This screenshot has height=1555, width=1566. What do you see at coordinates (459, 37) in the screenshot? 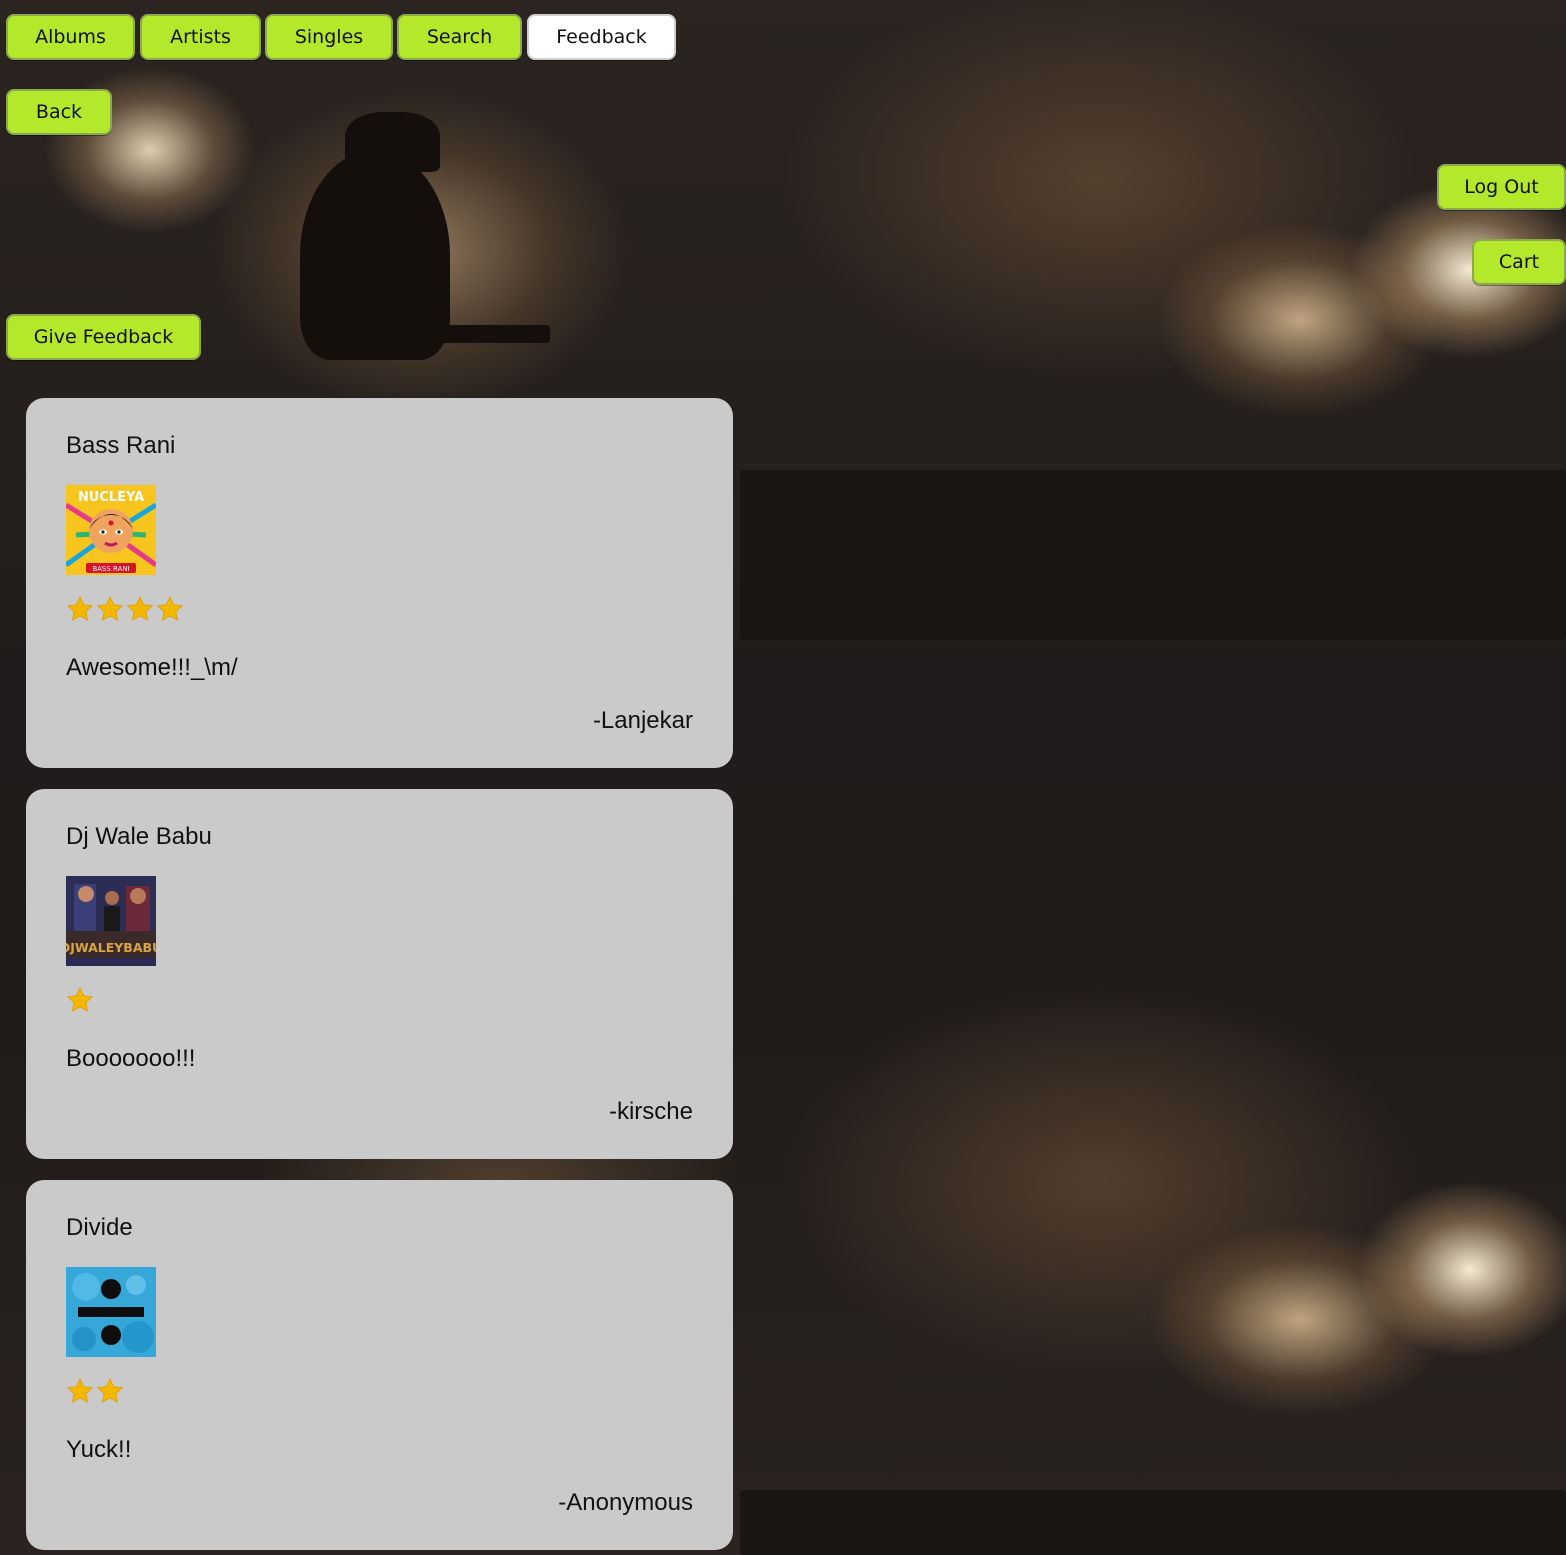
I see `tab-search: Search` at bounding box center [459, 37].